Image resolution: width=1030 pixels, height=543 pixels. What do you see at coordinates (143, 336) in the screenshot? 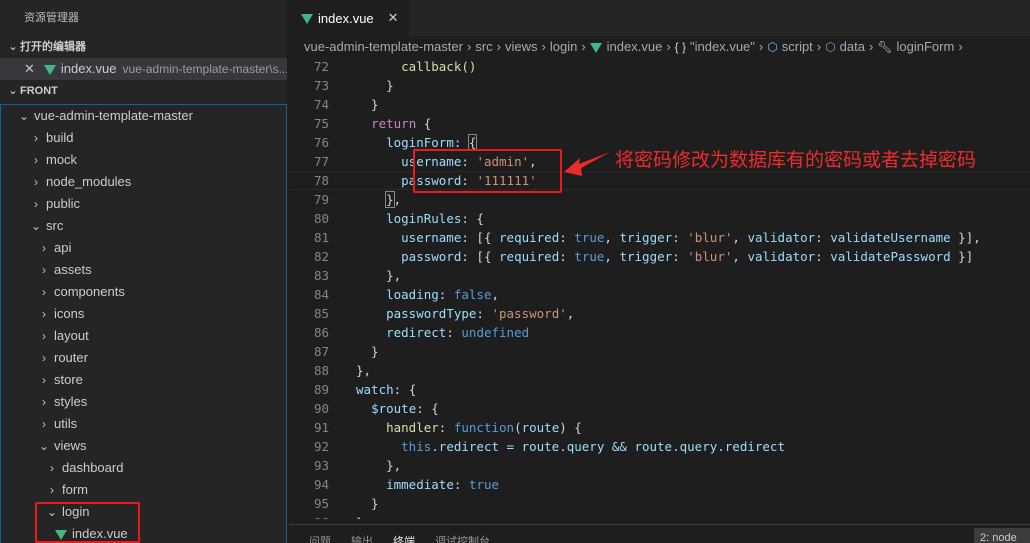
I see `tree-item-folder: › layout` at bounding box center [143, 336].